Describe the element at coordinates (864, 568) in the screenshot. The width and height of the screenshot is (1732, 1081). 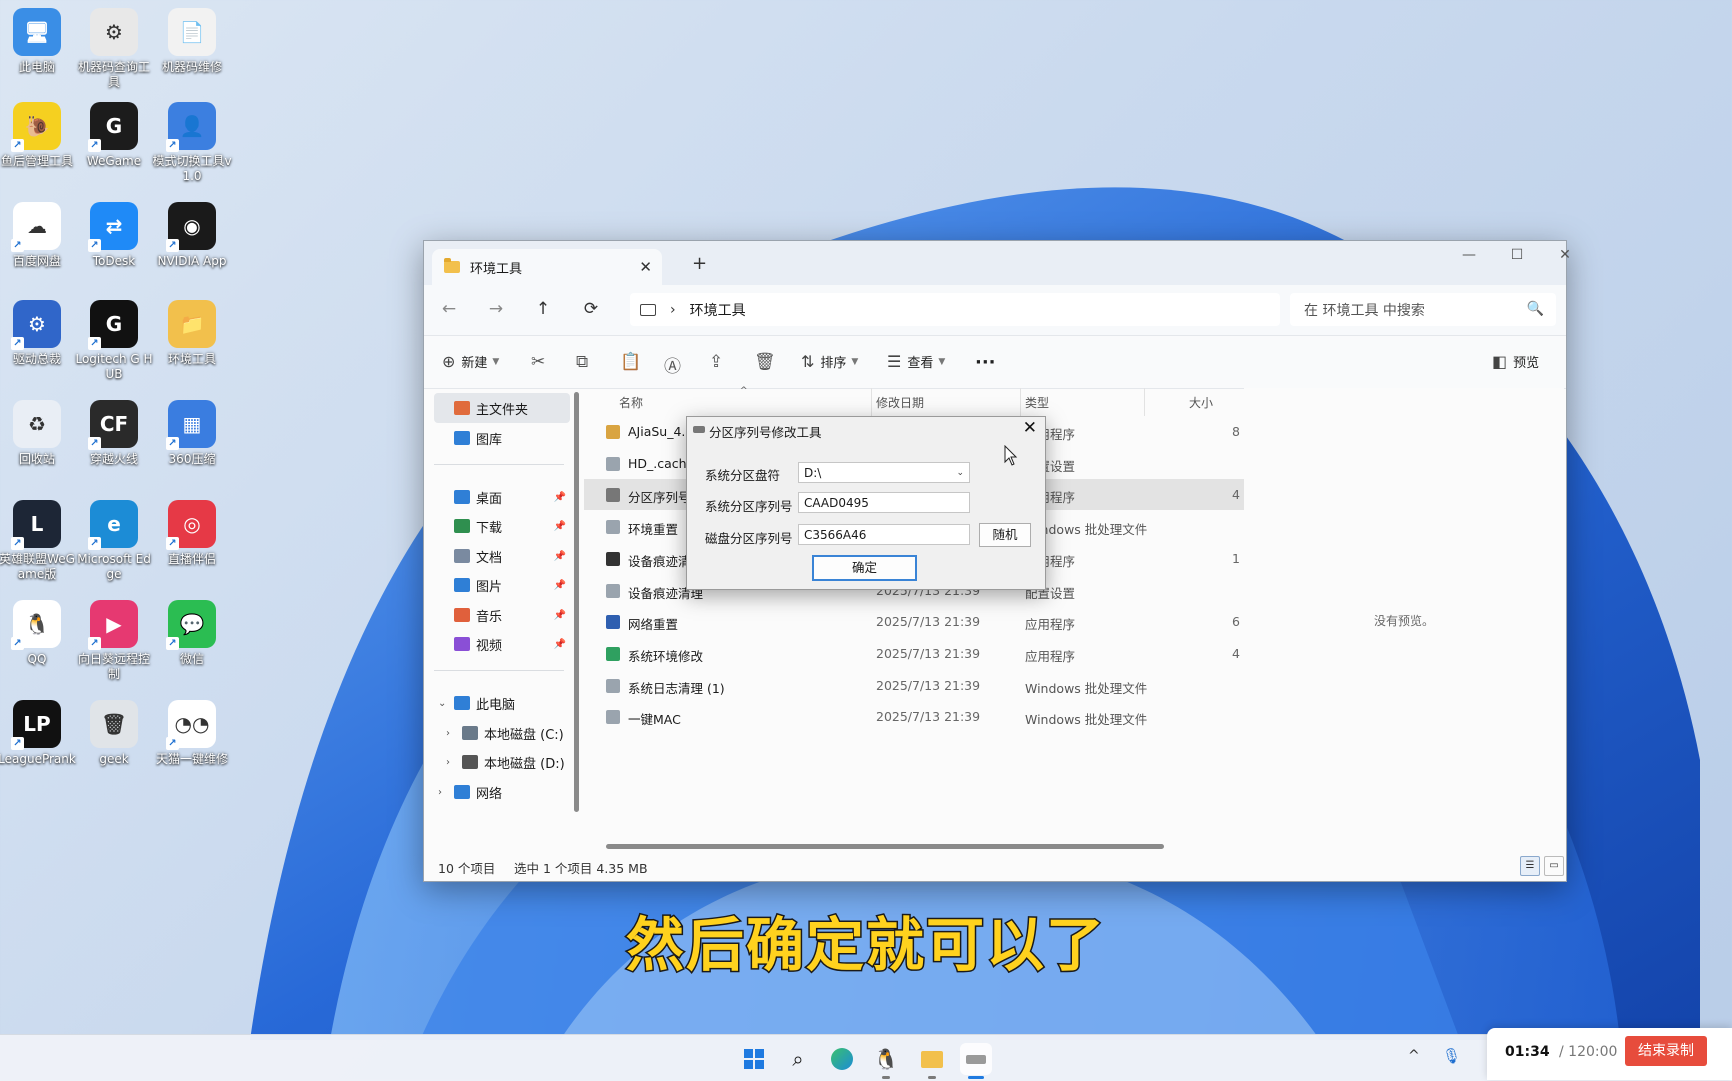
I see `ok-button: 确定` at that location.